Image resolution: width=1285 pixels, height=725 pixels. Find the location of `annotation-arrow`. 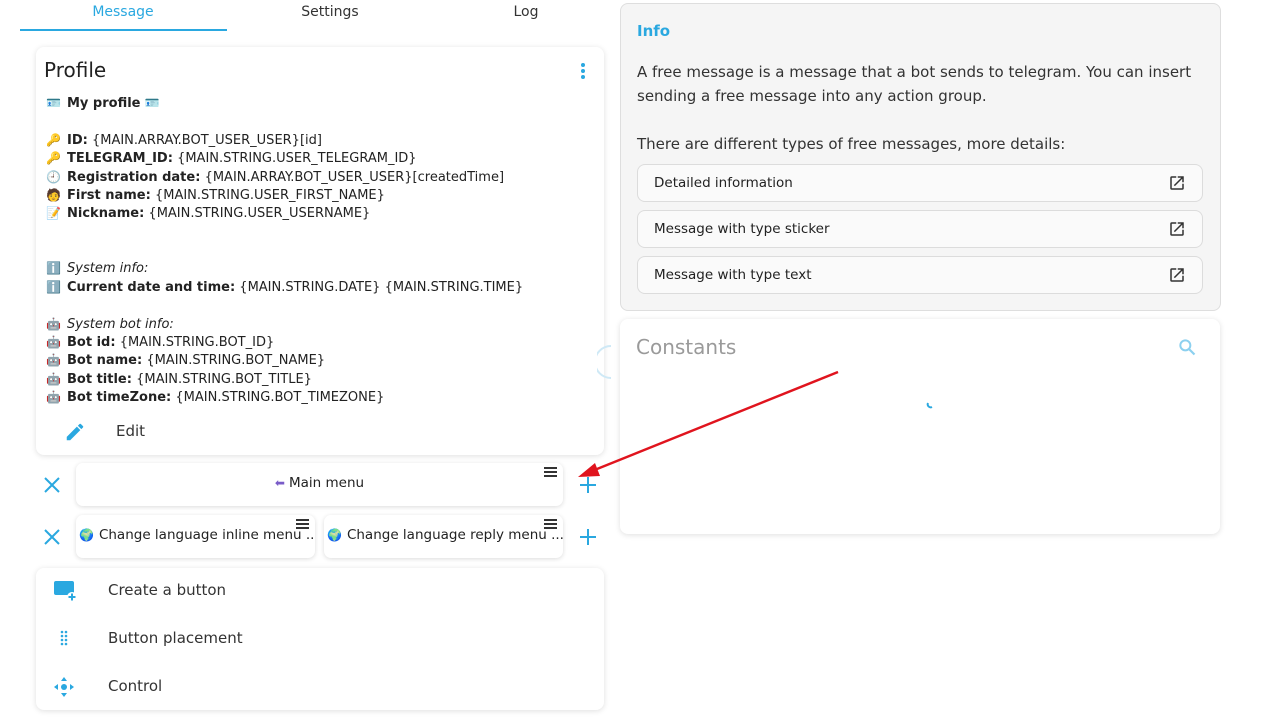

annotation-arrow is located at coordinates (708, 423).